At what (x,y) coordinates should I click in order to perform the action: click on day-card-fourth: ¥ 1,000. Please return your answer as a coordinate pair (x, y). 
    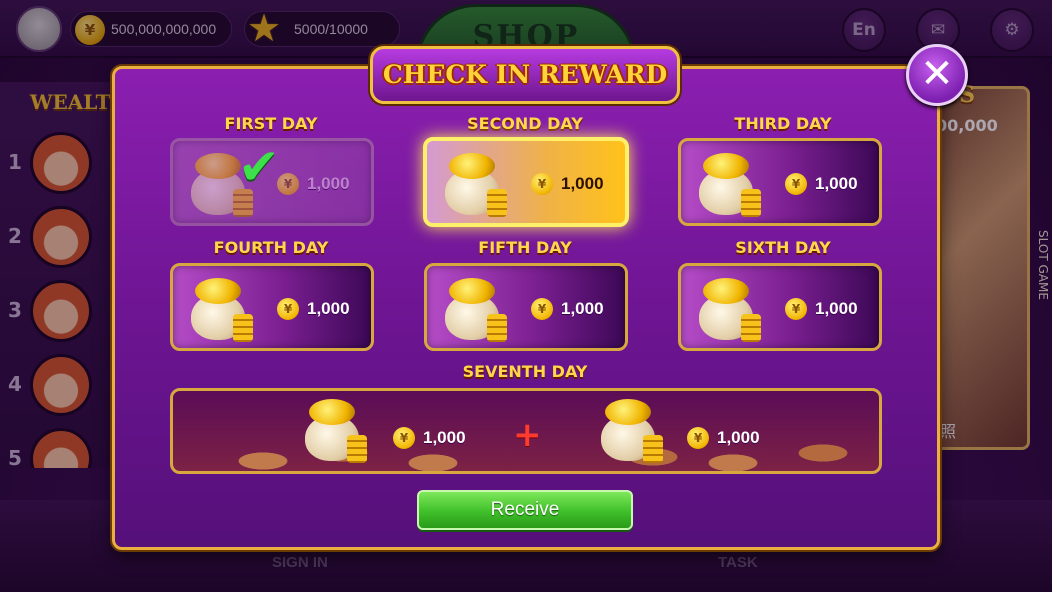
    Looking at the image, I should click on (272, 307).